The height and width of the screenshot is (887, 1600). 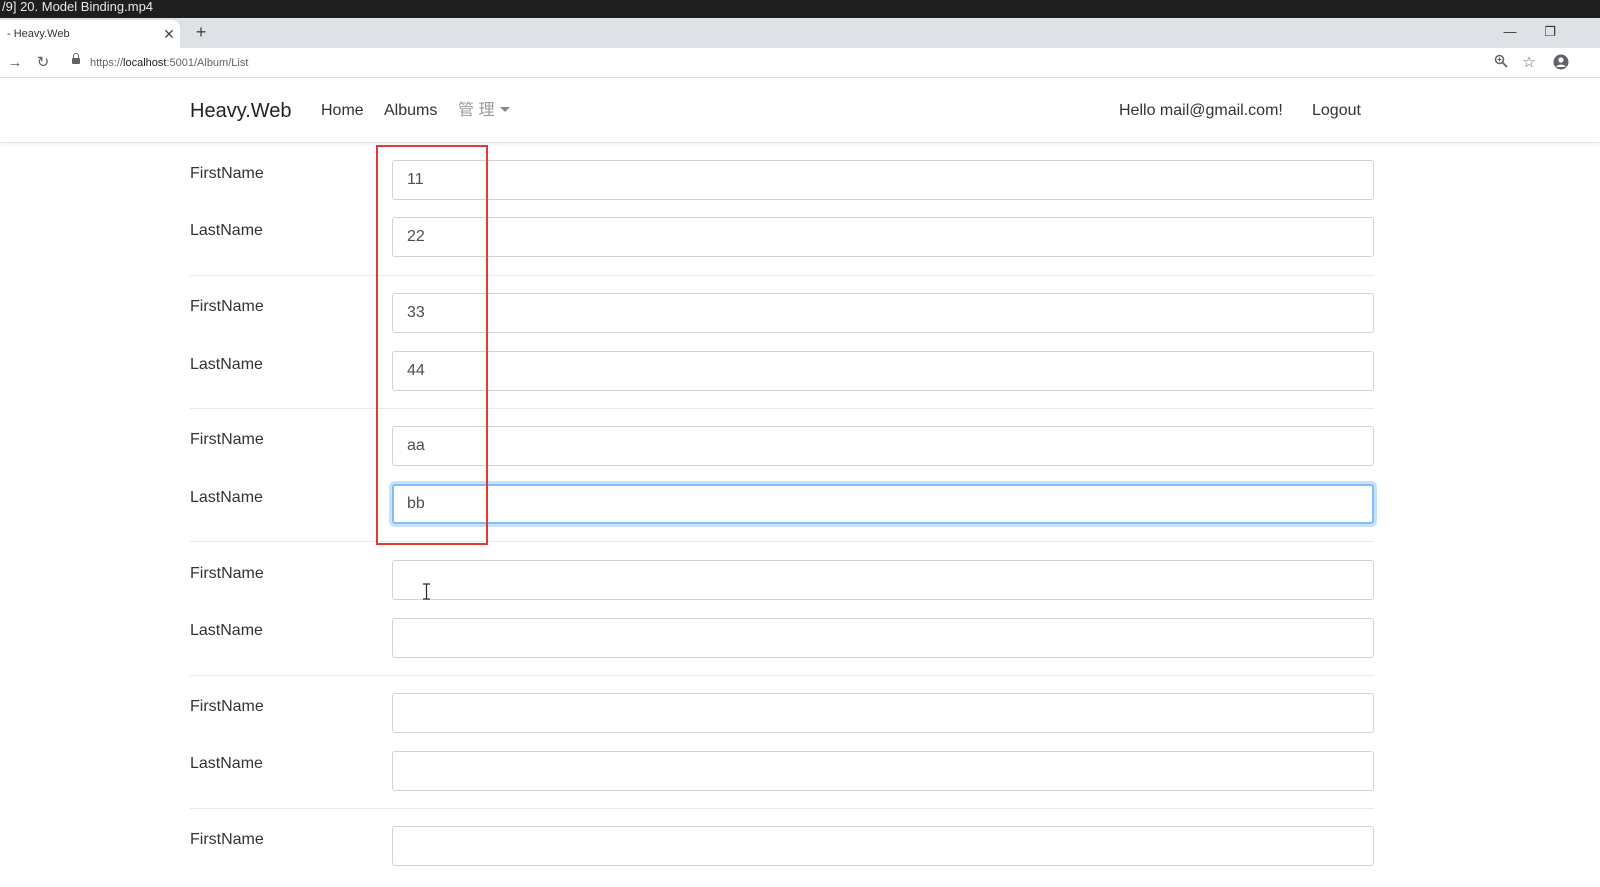 I want to click on url-field: https://localhost:5001/Album/List, so click(x=169, y=63).